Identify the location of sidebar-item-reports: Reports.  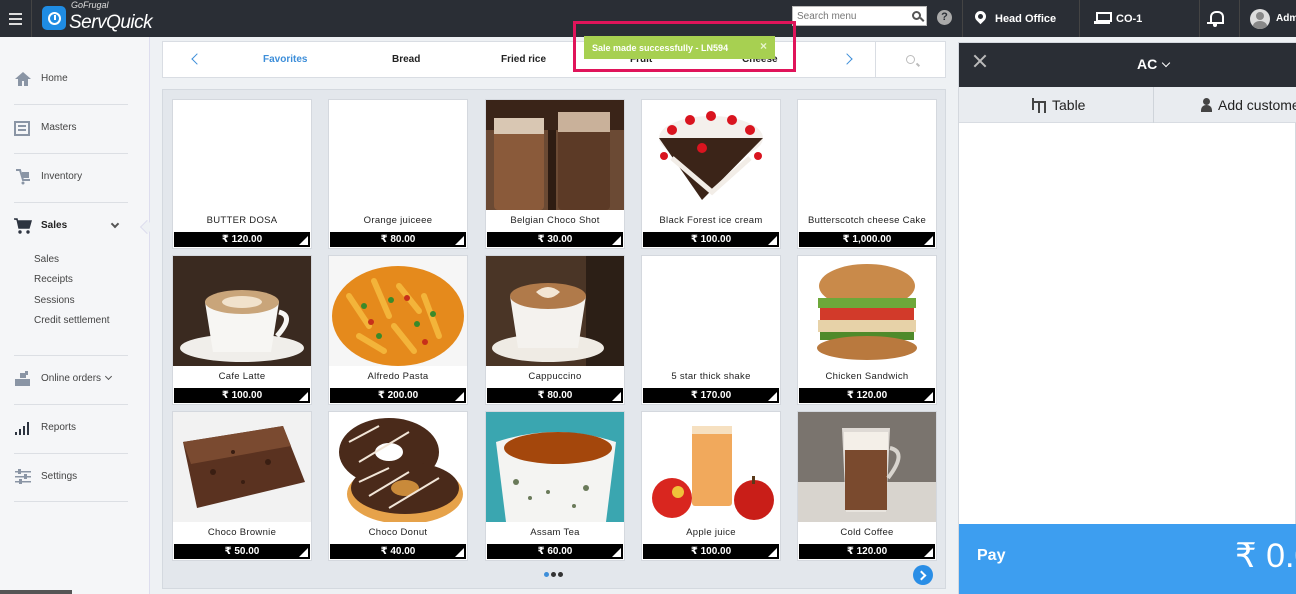
(71, 427).